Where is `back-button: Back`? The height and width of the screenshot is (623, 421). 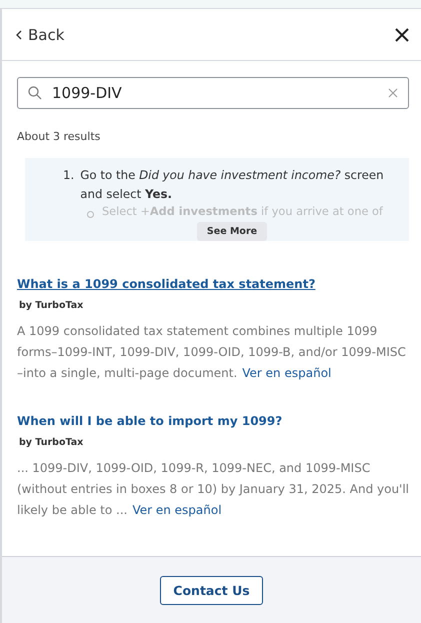
back-button: Back is located at coordinates (40, 35).